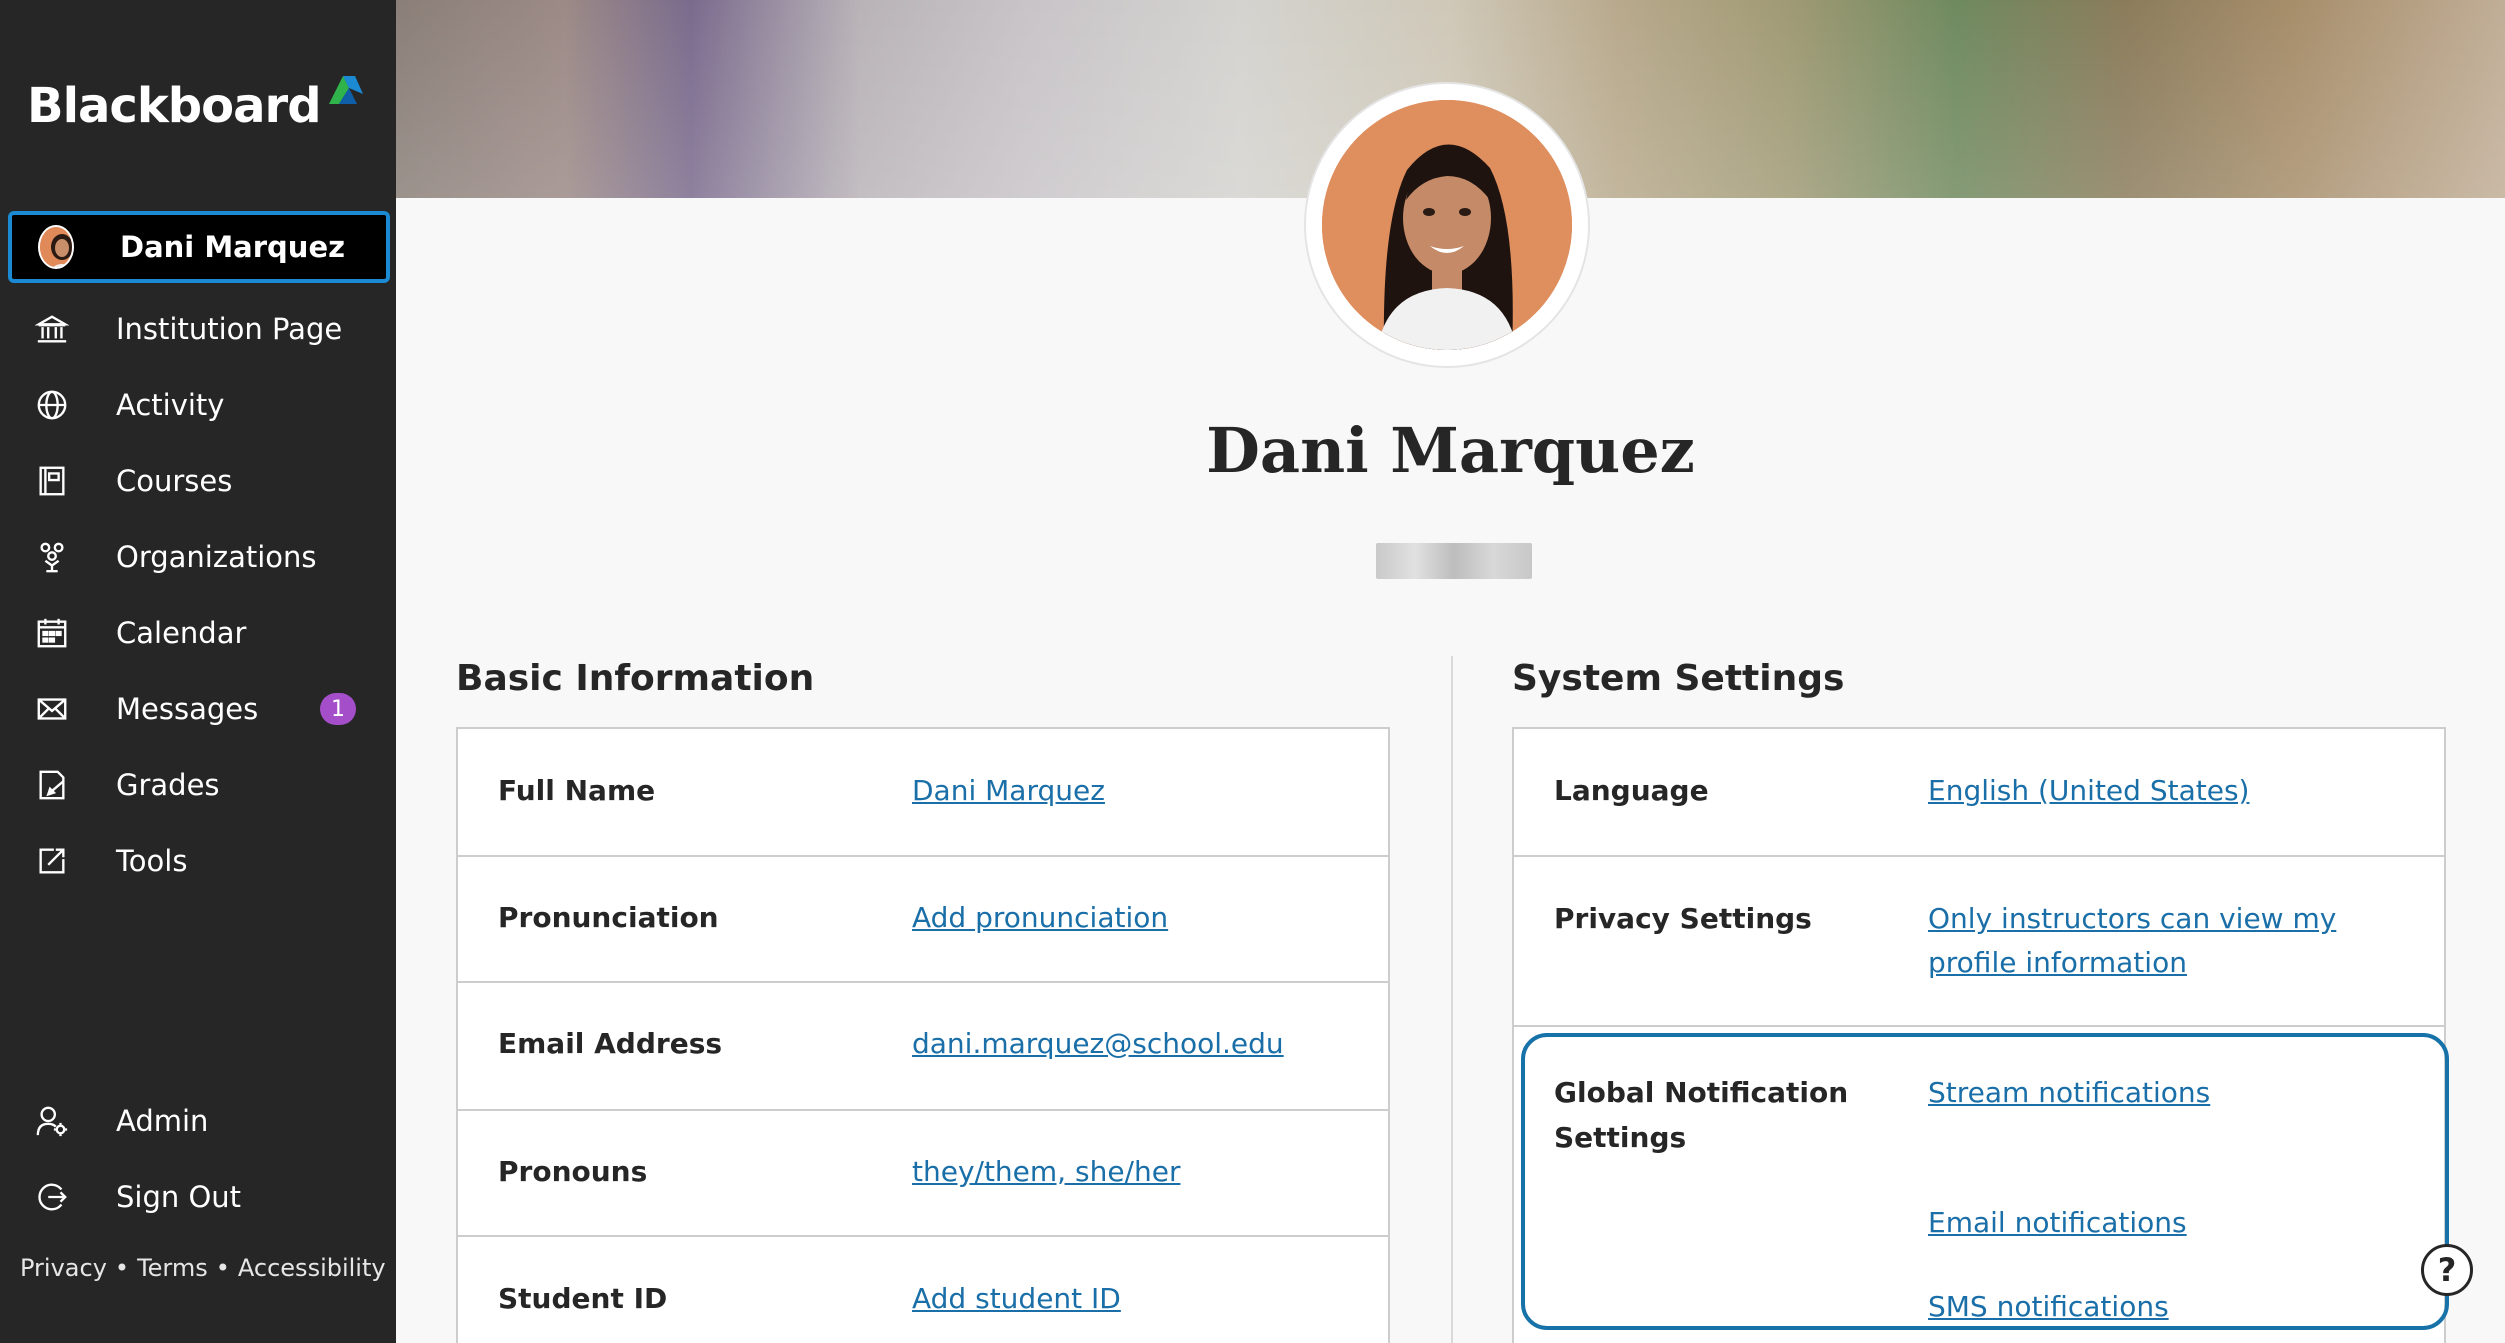  What do you see at coordinates (168, 785) in the screenshot?
I see `sidebar-item-label: Grades` at bounding box center [168, 785].